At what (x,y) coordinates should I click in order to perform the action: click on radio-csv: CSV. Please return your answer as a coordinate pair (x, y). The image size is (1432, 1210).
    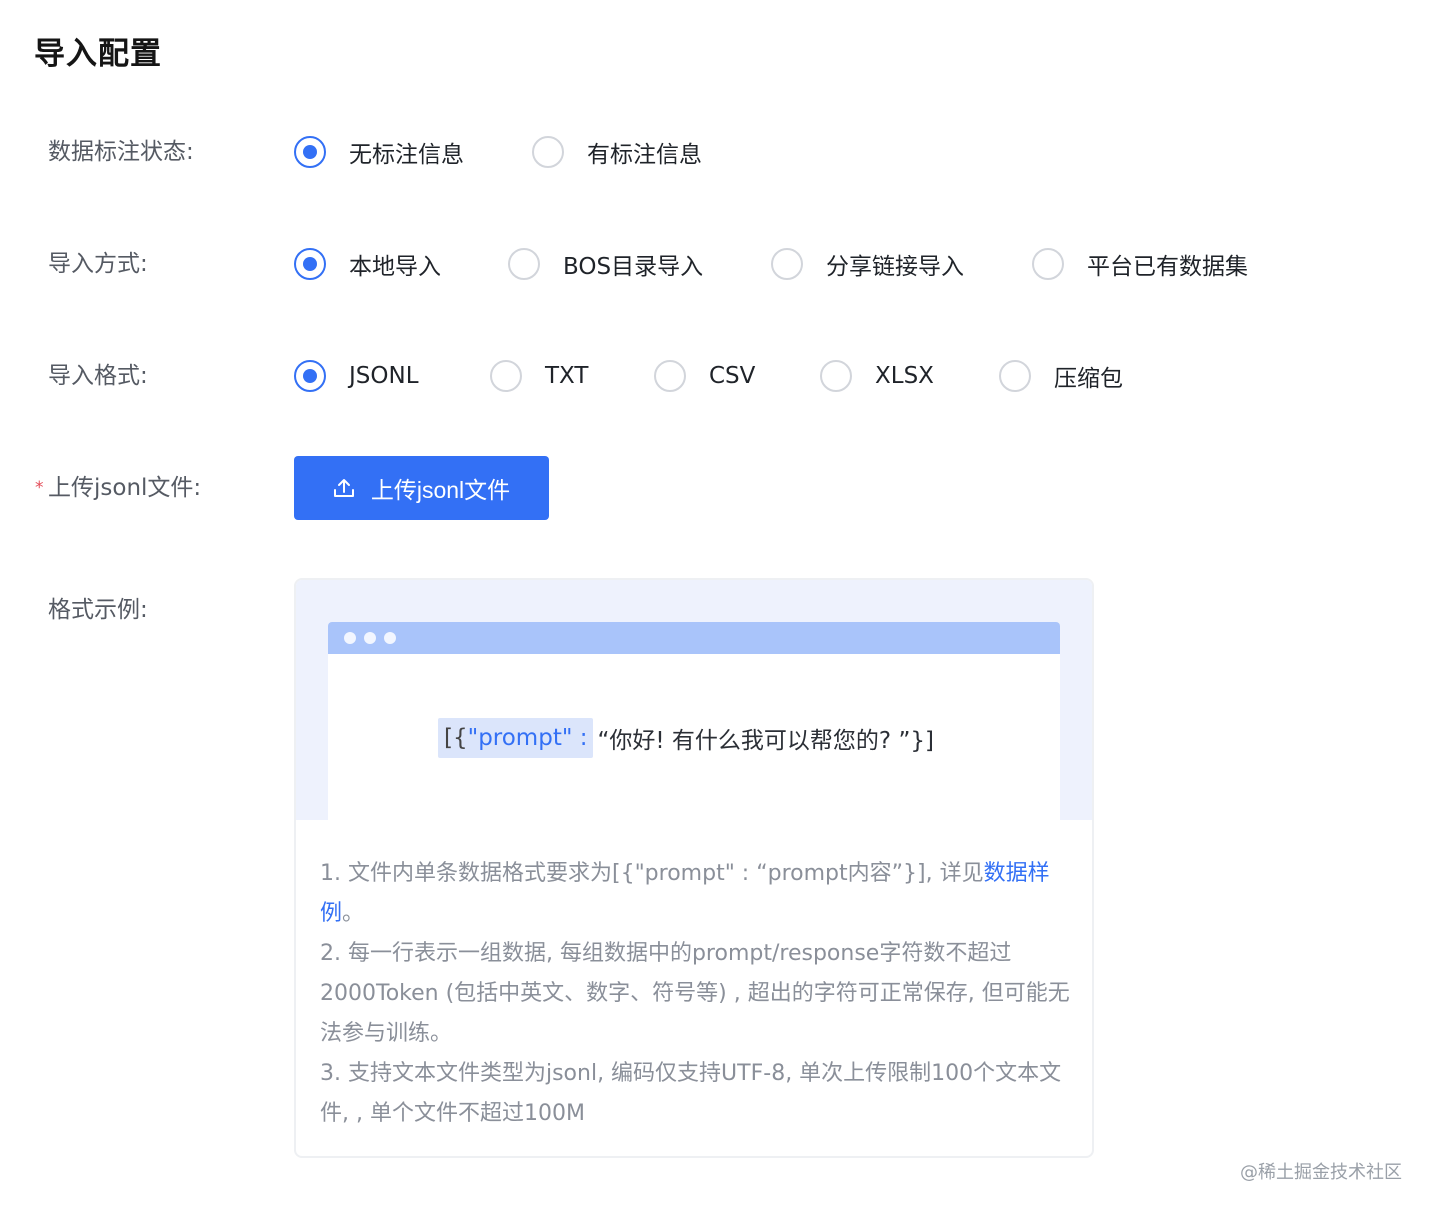
    Looking at the image, I should click on (704, 376).